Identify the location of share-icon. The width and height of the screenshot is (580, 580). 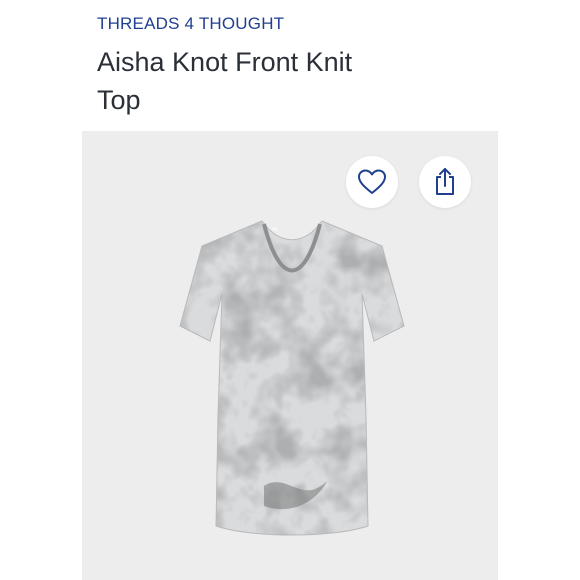
(445, 181).